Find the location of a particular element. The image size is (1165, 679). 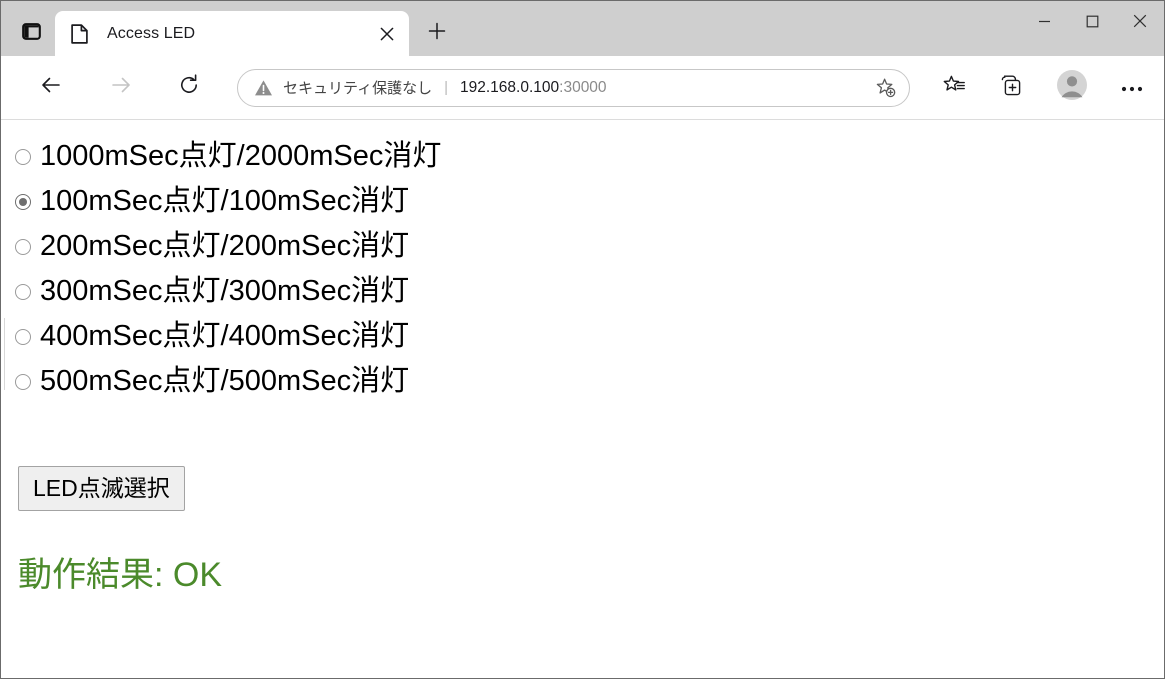

warning-triangle-icon is located at coordinates (263, 88).